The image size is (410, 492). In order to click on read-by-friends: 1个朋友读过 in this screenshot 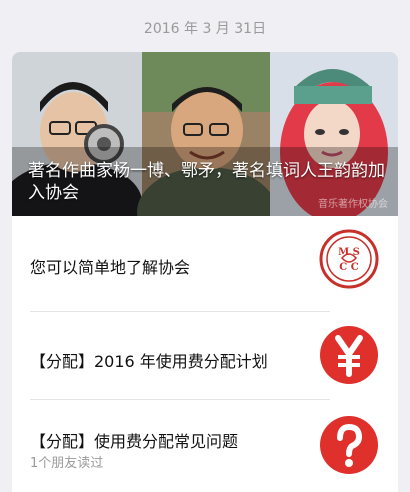, I will do `click(67, 463)`.